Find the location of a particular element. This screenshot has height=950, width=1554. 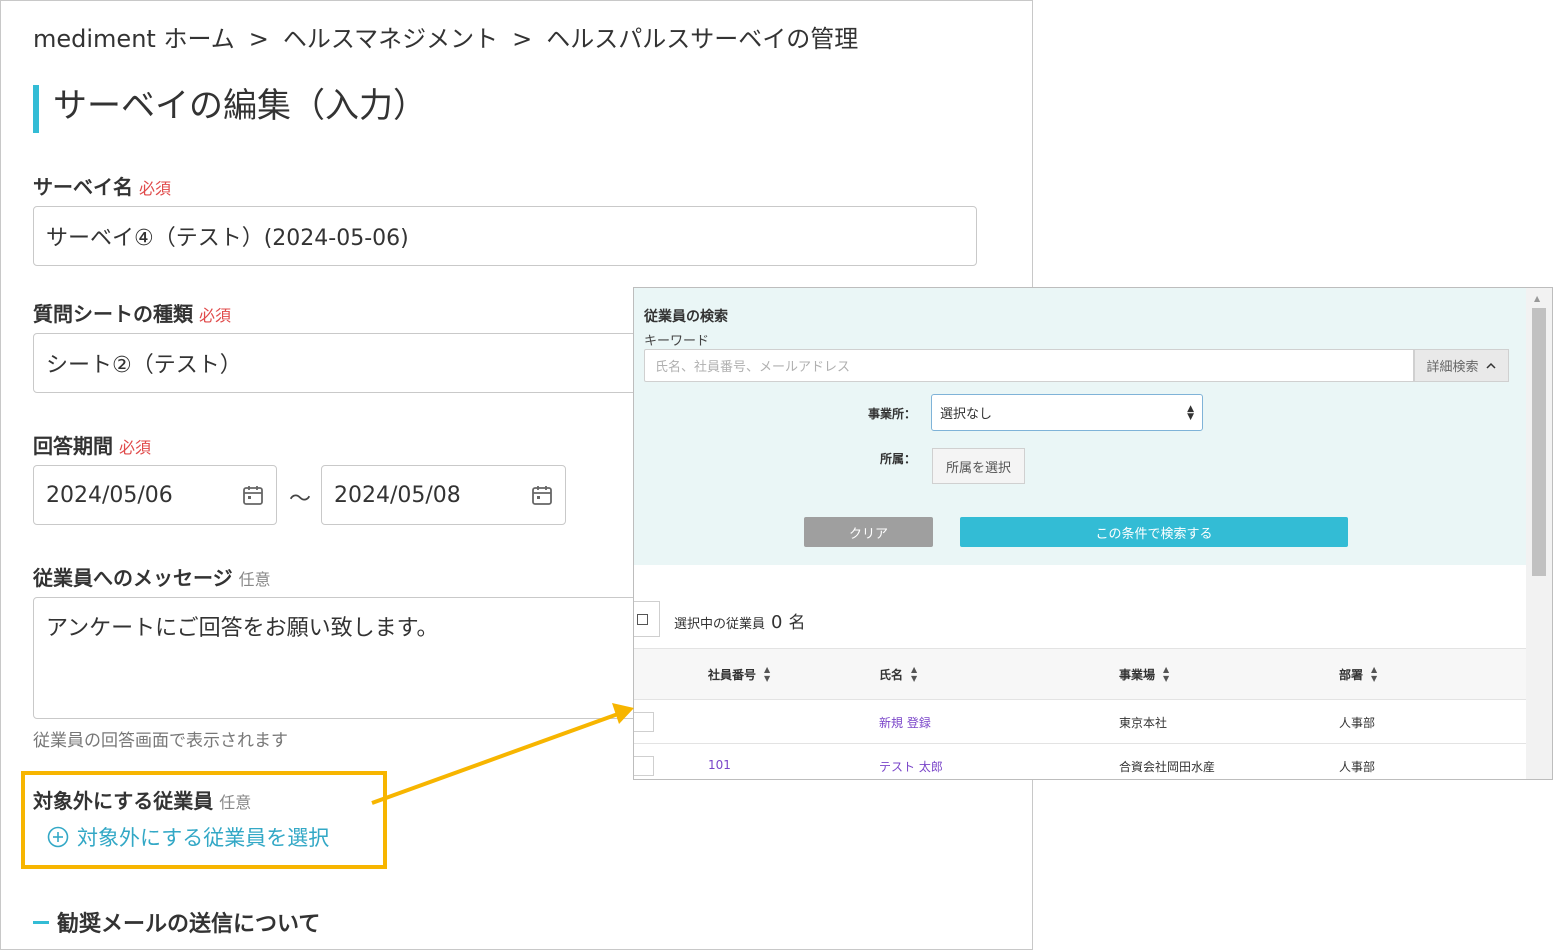

column-header-label: 部署 is located at coordinates (1351, 674).